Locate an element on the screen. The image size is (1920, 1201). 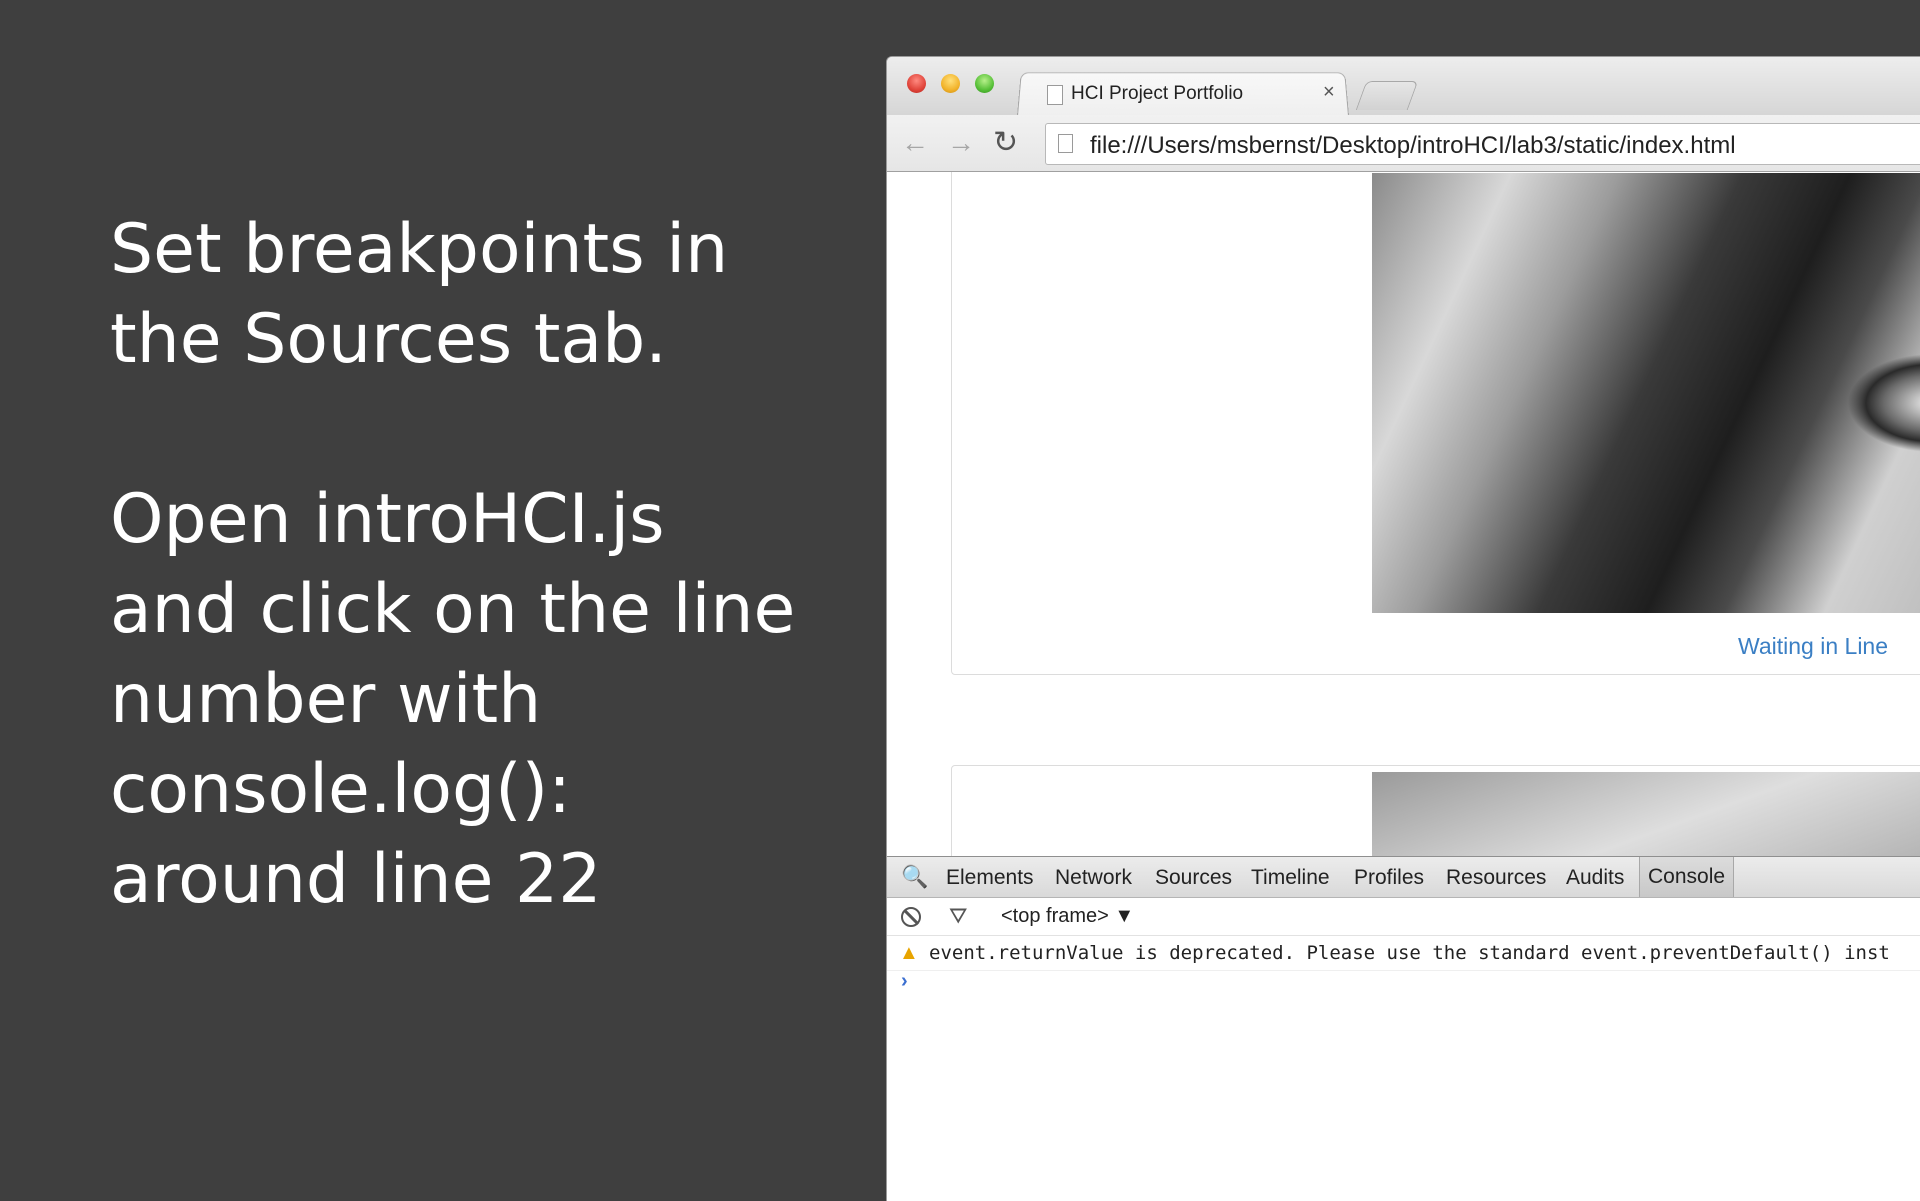
new-tab-button is located at coordinates (1387, 95).